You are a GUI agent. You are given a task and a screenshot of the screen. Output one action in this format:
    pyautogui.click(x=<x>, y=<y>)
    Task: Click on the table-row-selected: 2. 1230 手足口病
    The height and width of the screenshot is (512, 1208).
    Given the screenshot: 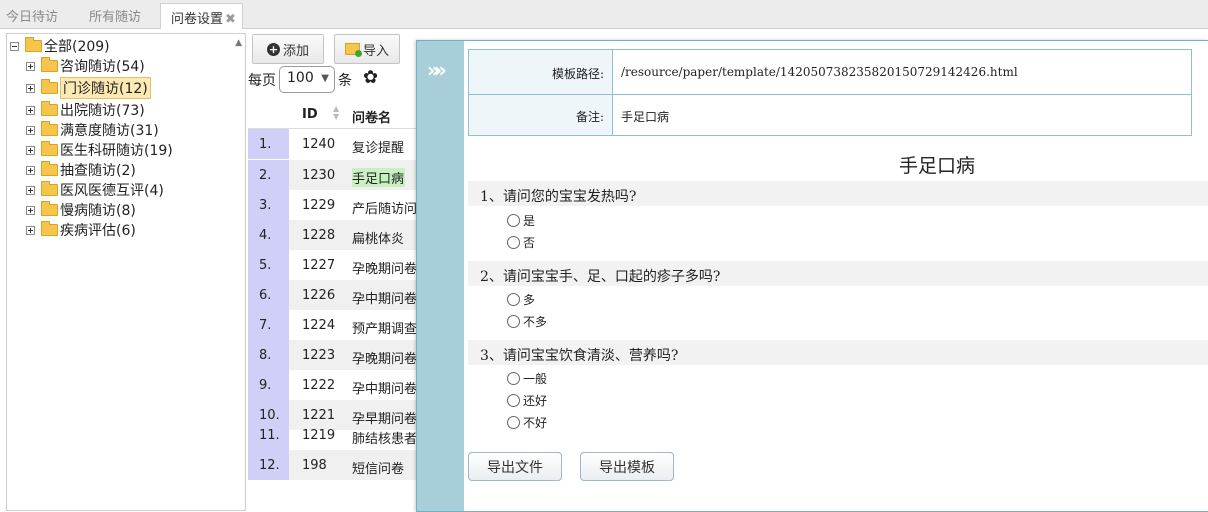 What is the action you would take?
    pyautogui.click(x=333, y=175)
    